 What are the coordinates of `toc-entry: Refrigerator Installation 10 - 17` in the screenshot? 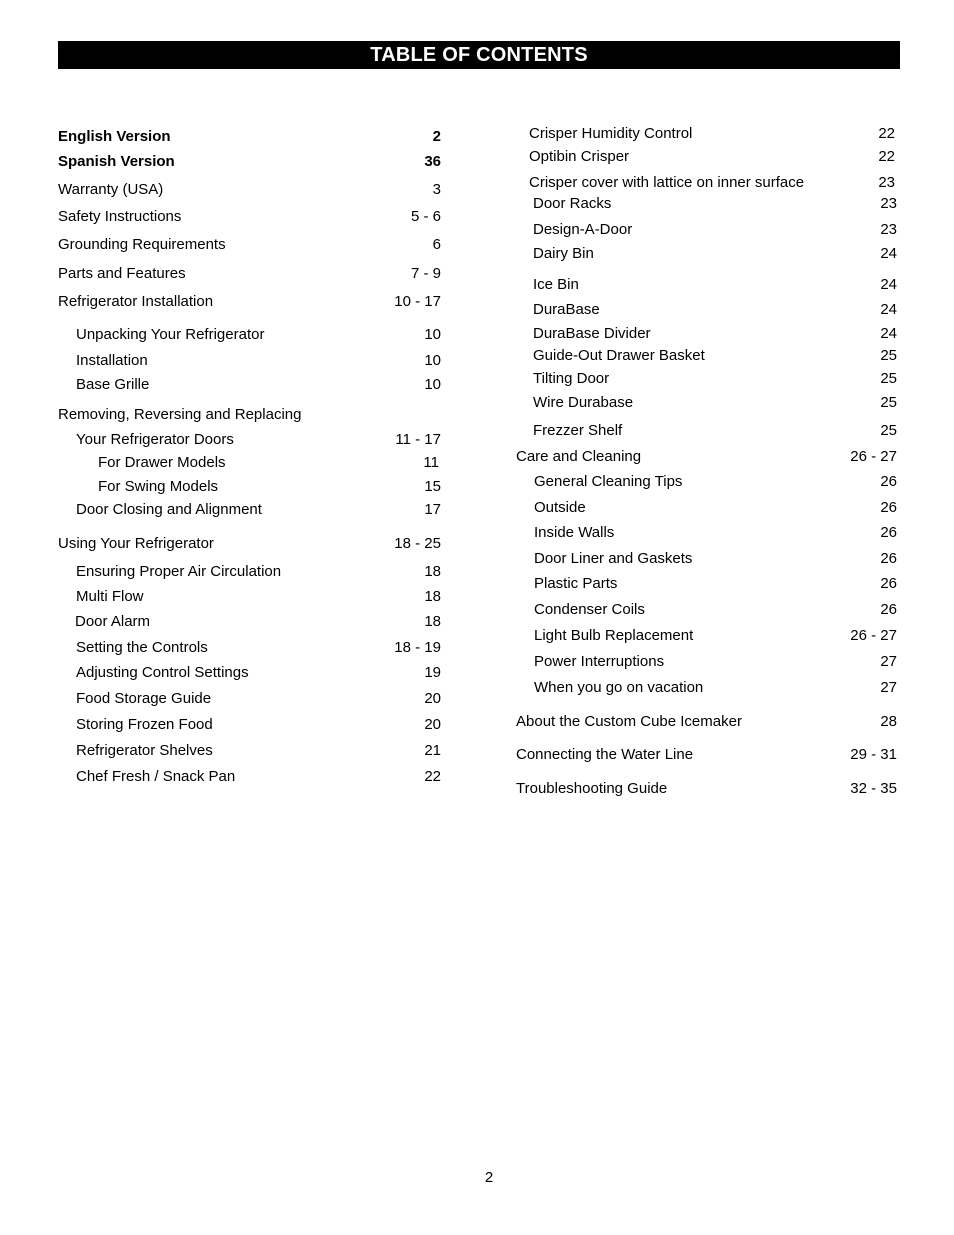 It's located at (249, 302).